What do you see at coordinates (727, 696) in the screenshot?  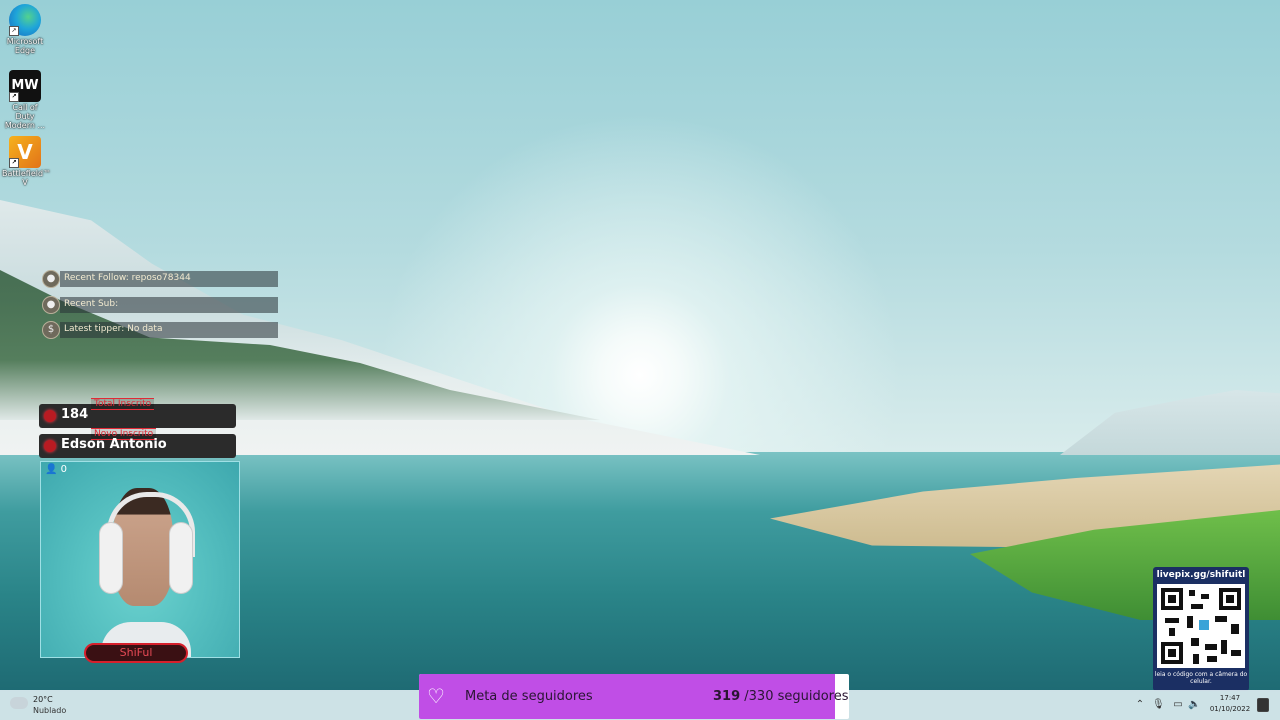 I see `follower-goal-current: 319` at bounding box center [727, 696].